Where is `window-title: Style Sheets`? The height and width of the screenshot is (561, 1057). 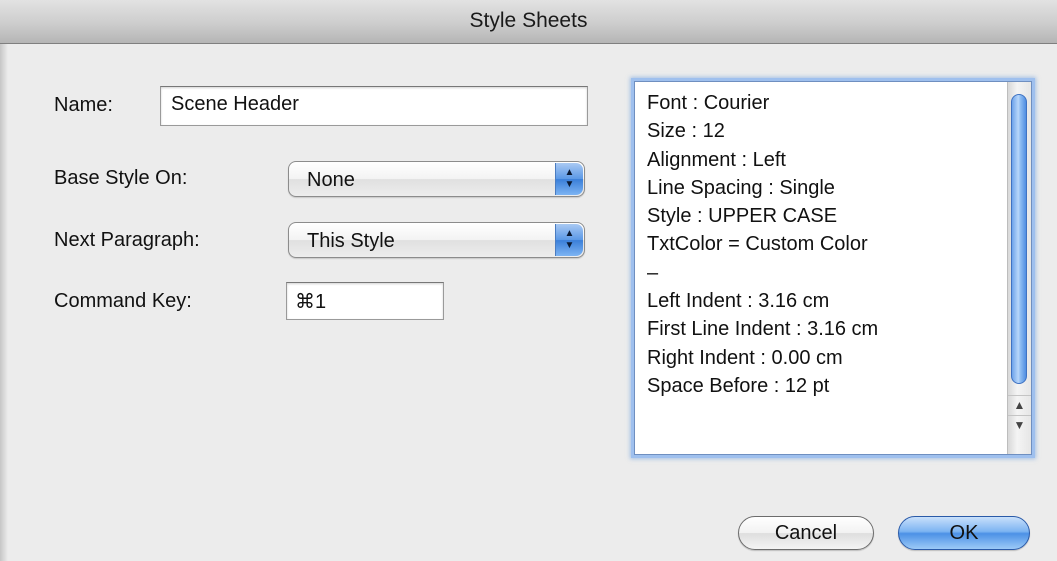
window-title: Style Sheets is located at coordinates (528, 20).